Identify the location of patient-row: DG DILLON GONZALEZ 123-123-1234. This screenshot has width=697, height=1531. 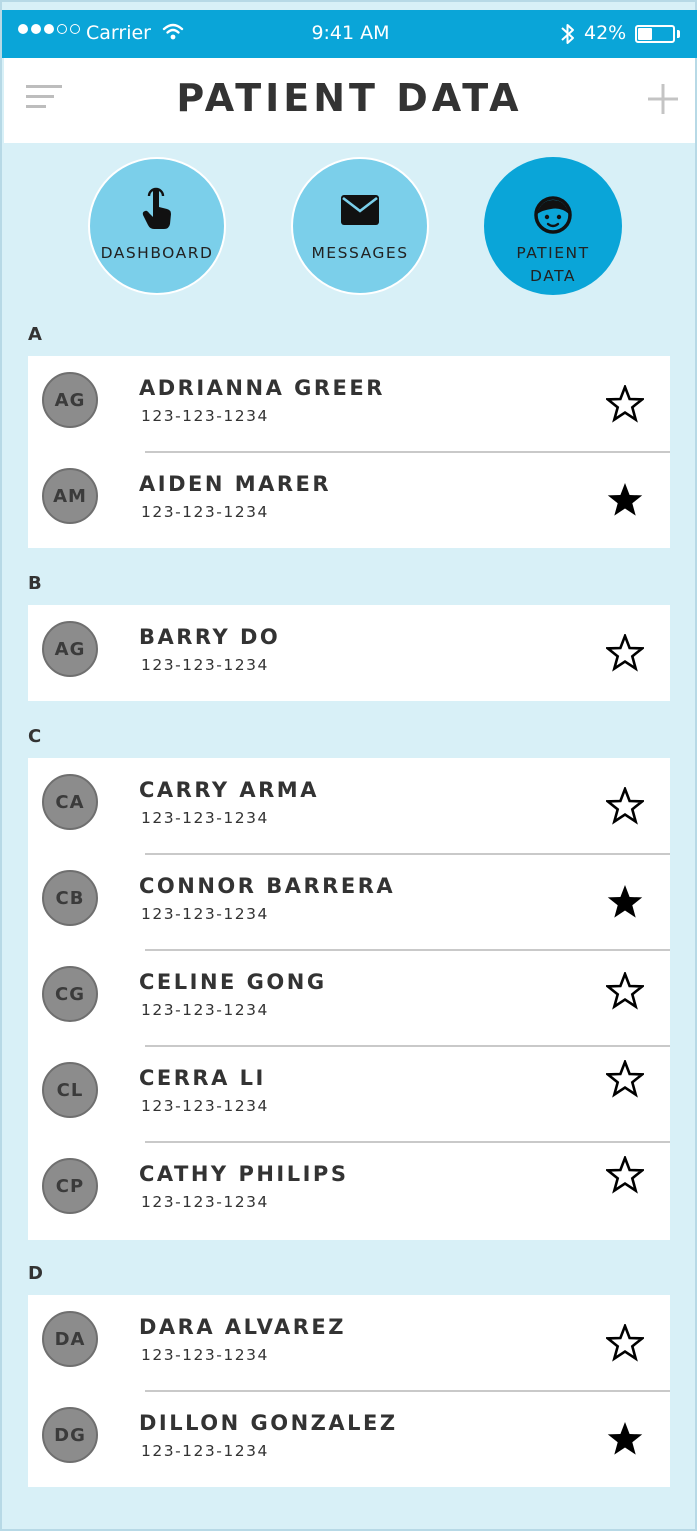
(349, 1439).